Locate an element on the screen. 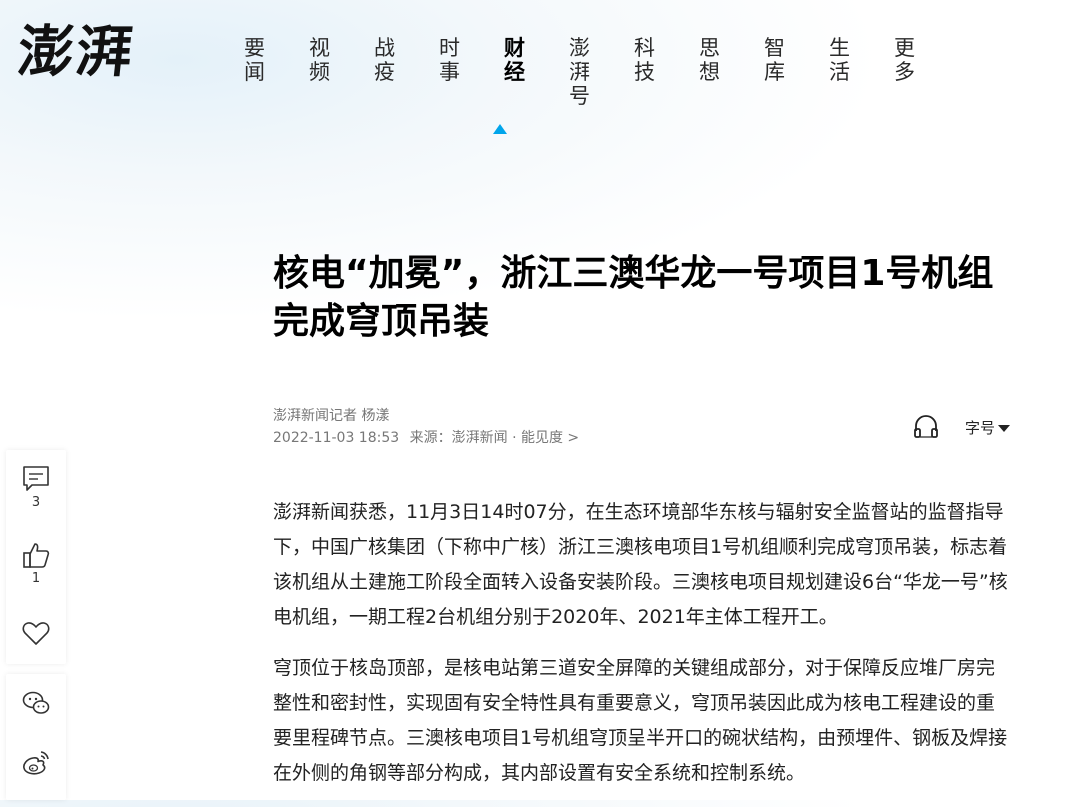  nav-item-label: 更多 is located at coordinates (904, 60).